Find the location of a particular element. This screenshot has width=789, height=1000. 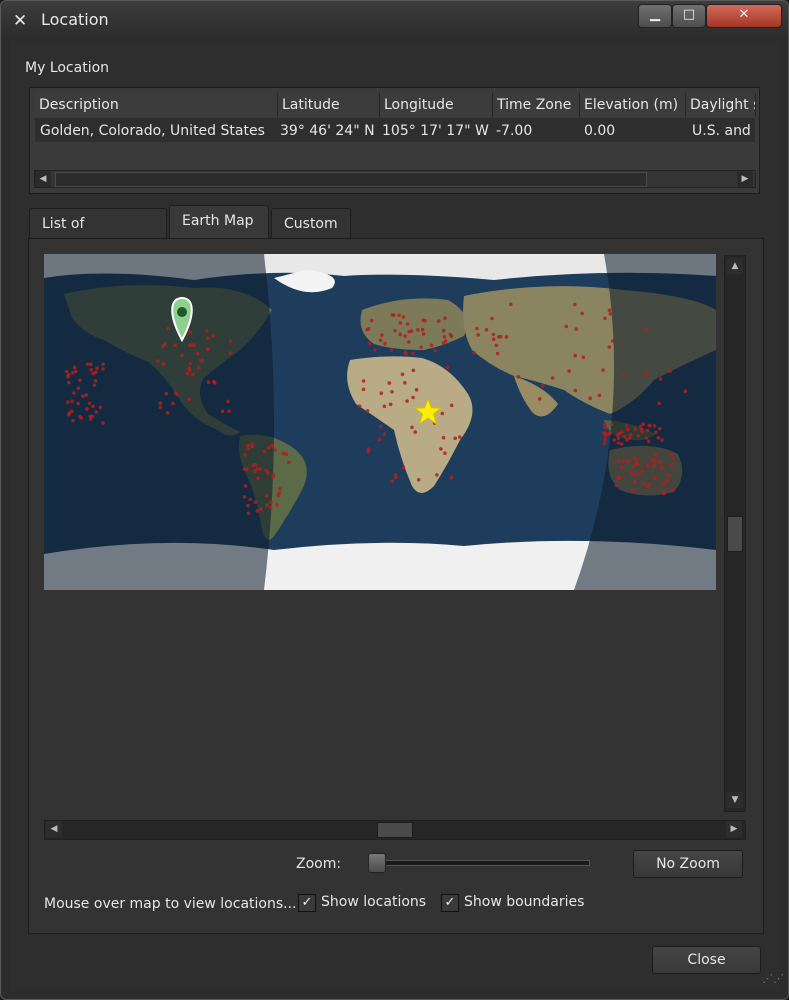

arrow-down-icon: ▼ is located at coordinates (735, 800).